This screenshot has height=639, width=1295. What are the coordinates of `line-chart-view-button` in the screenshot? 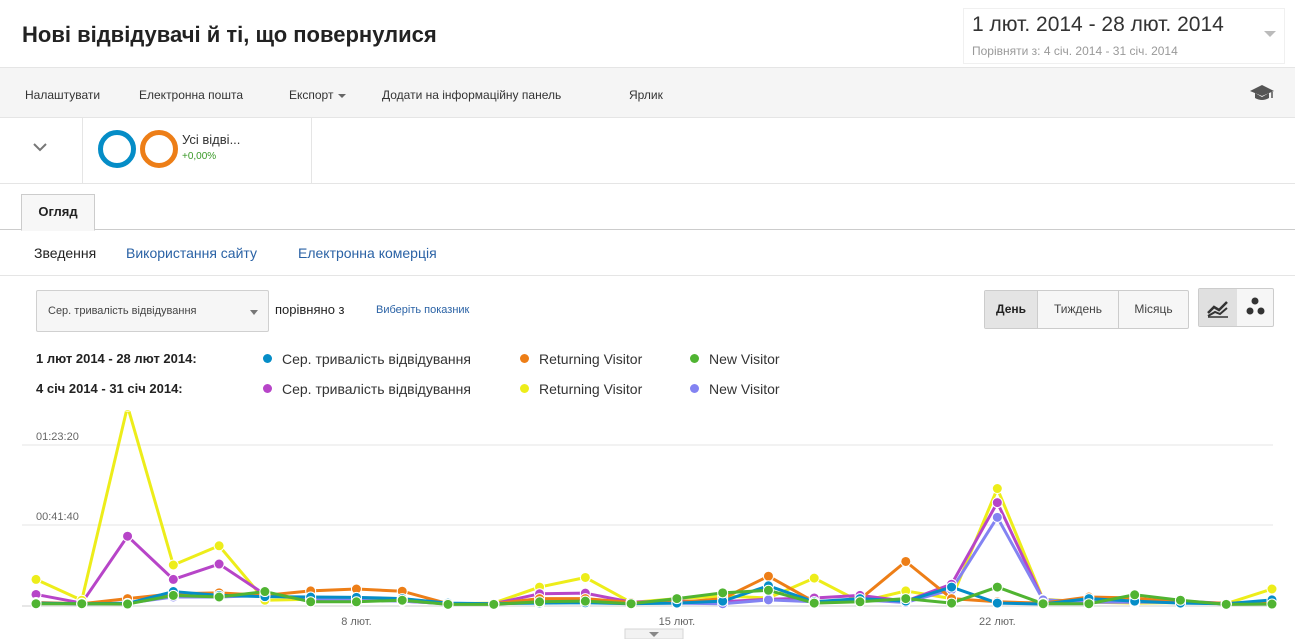 It's located at (1218, 307).